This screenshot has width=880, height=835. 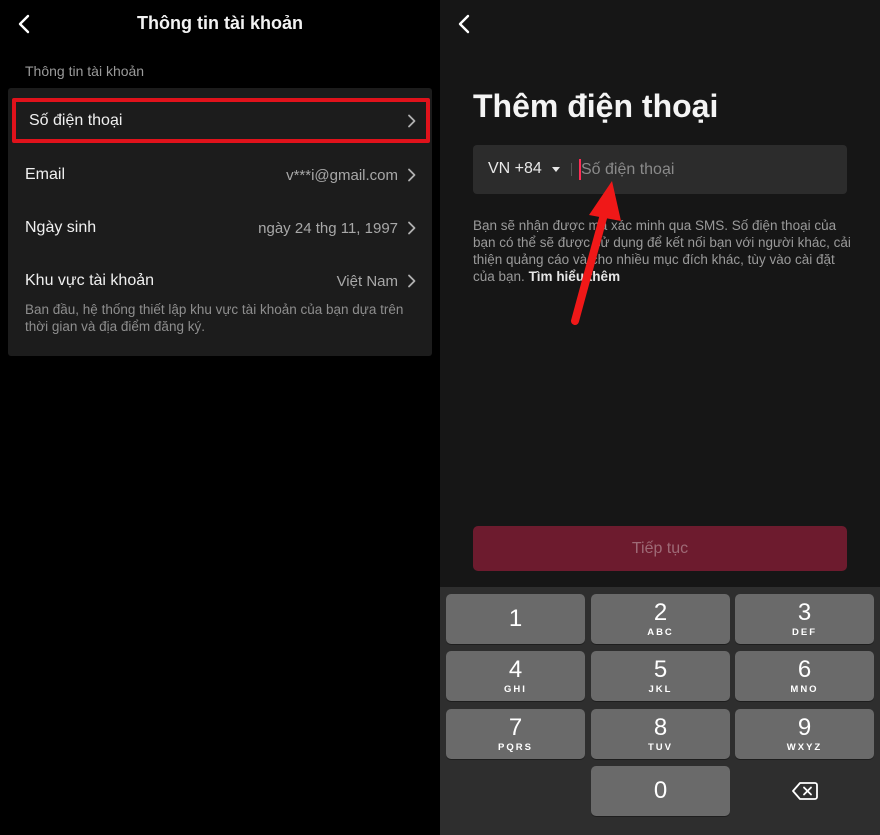 I want to click on key-0: 0, so click(x=660, y=791).